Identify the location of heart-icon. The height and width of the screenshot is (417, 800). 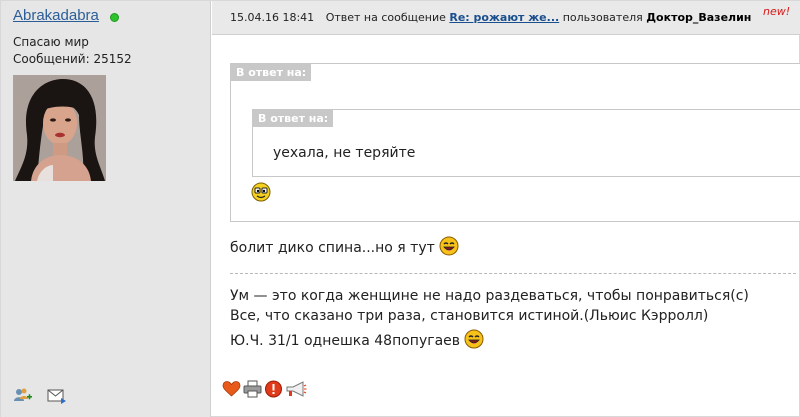
(231, 389).